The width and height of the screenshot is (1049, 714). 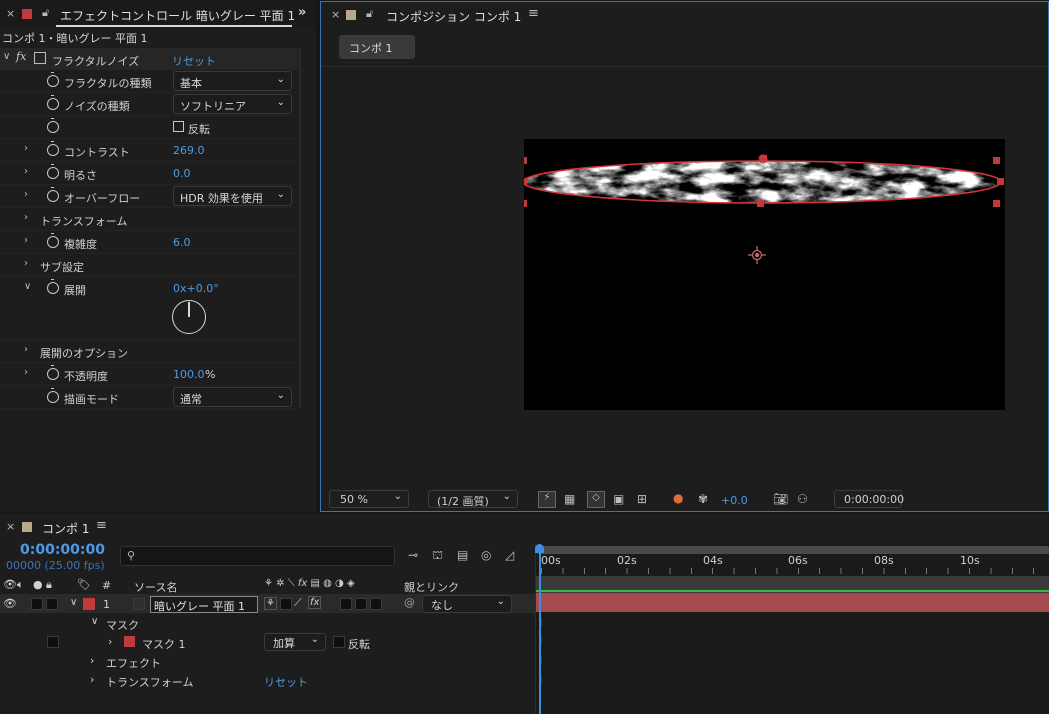 I want to click on comp-timecode: 0:00:00:00, so click(x=869, y=499).